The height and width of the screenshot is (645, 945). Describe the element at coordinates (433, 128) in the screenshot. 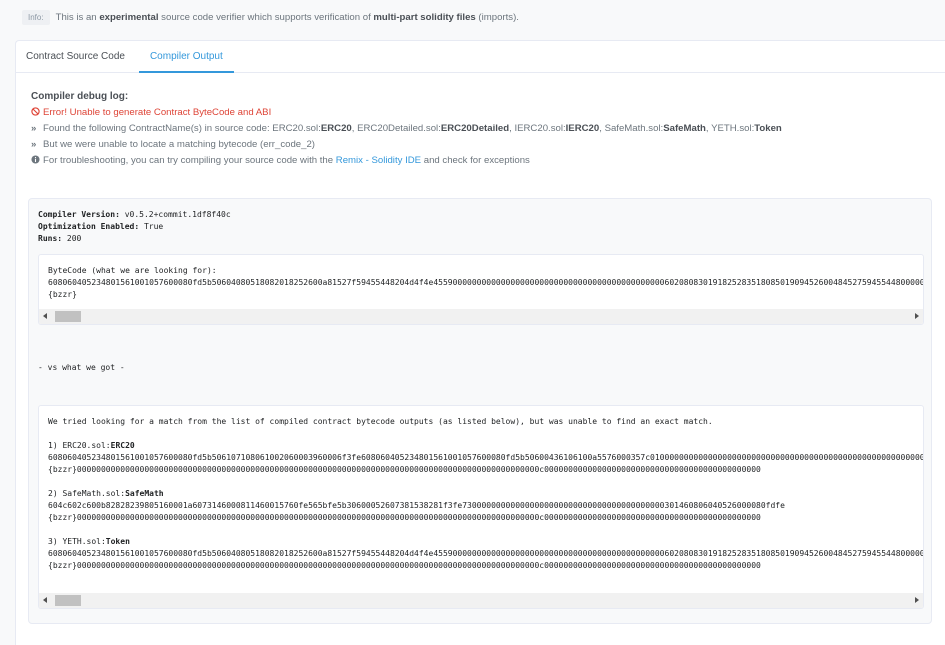

I see `found-item: ERC20Detailed.sol:ERC20Detailed` at that location.